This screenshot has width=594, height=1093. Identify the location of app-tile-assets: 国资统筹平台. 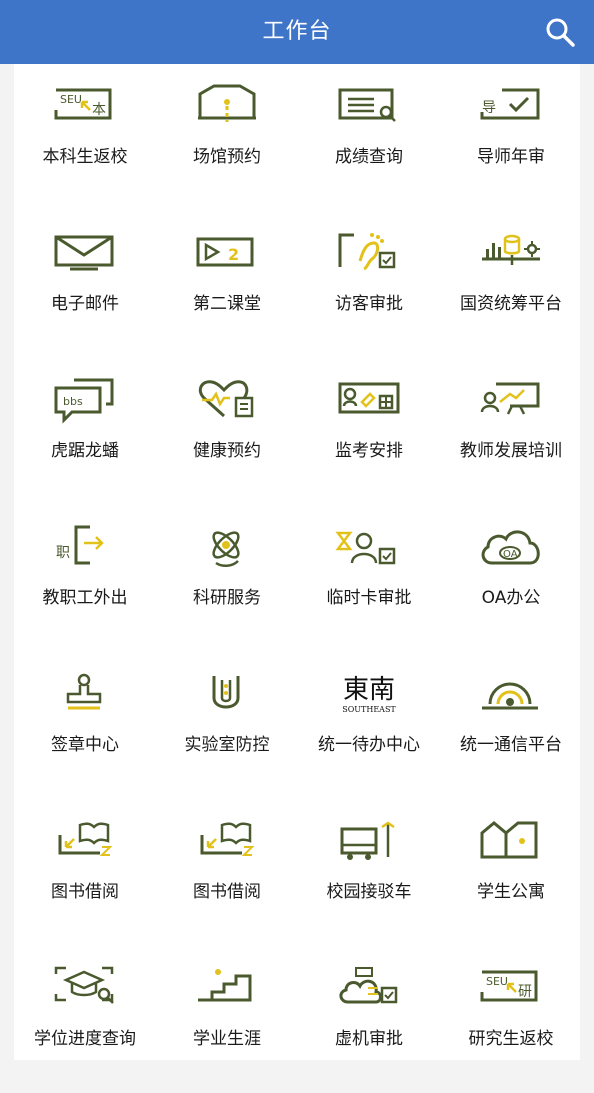
(511, 284).